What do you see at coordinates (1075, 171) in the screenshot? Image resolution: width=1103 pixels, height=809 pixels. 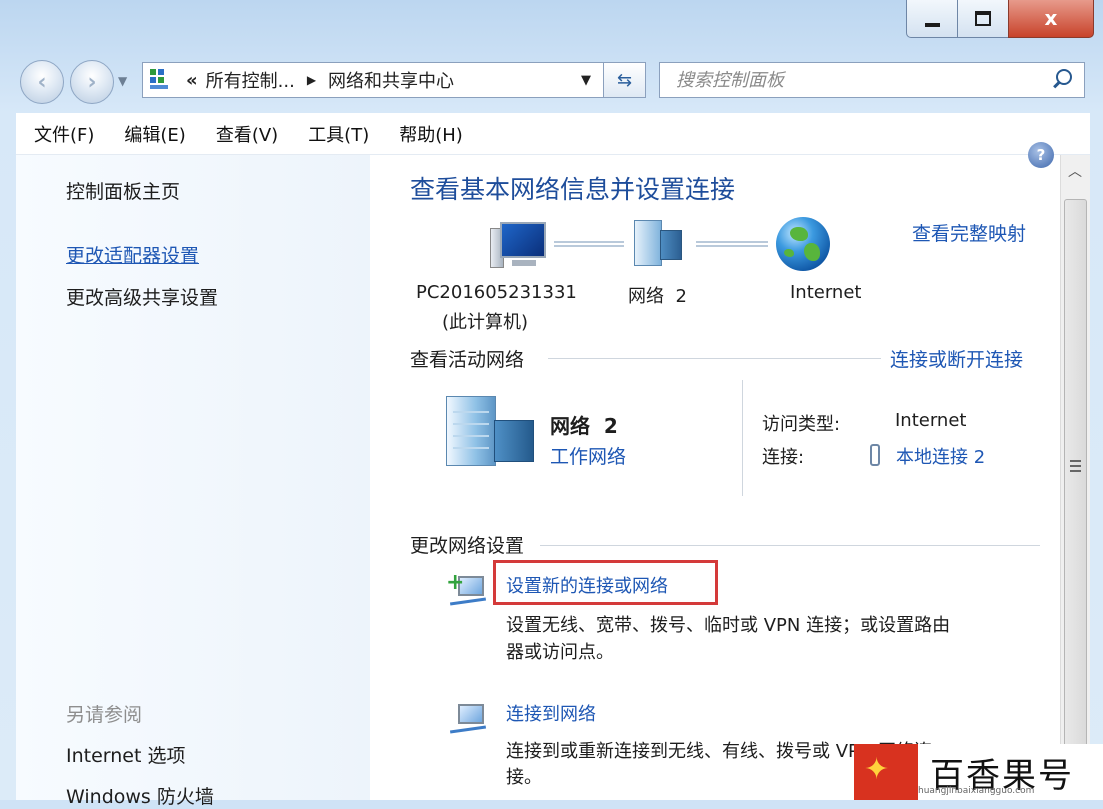 I see `scroll-up-icon: ︿` at bounding box center [1075, 171].